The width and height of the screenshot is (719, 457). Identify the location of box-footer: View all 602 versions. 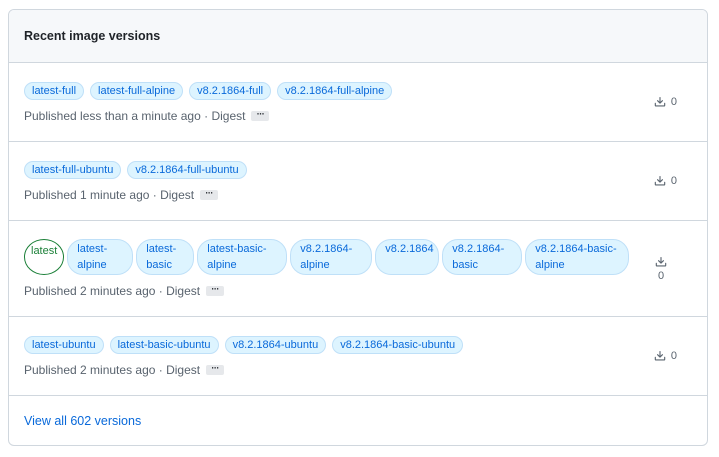
(358, 420).